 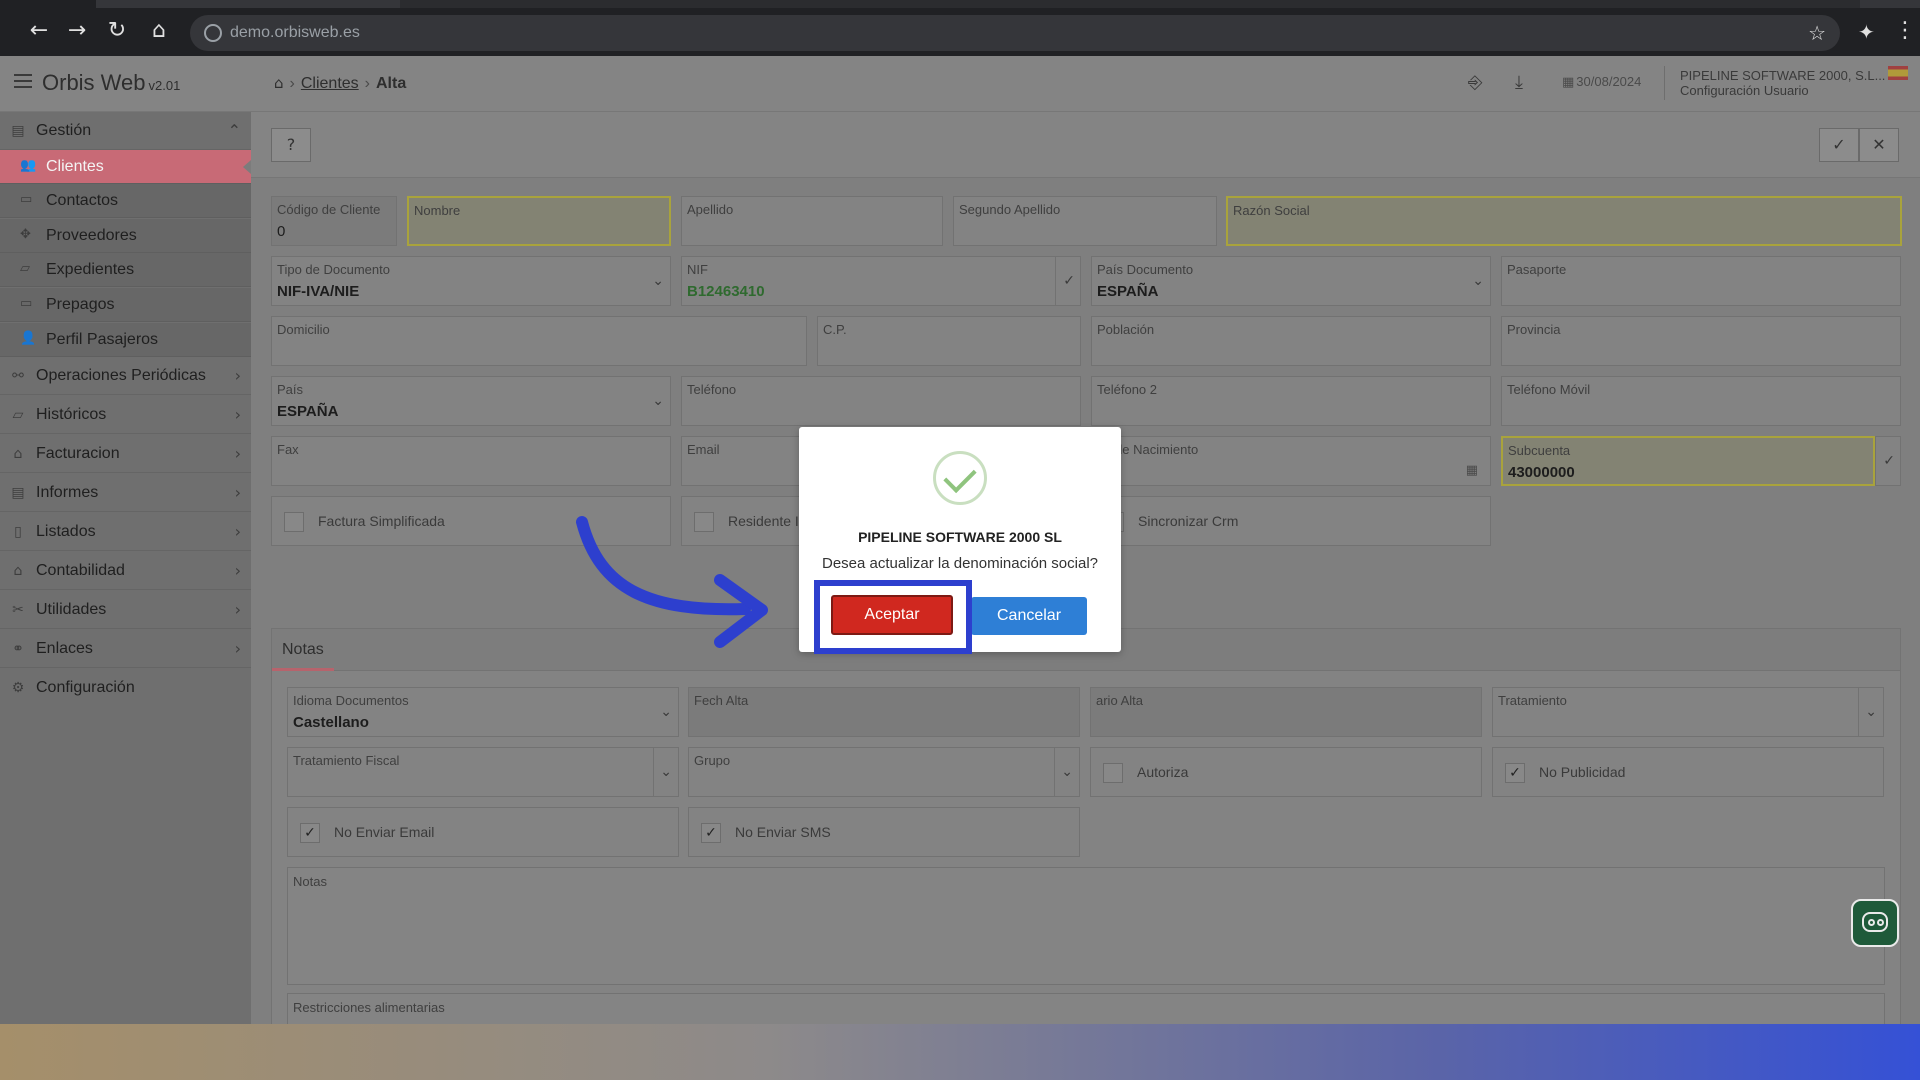 What do you see at coordinates (125, 610) in the screenshot?
I see `sidebar-group-utilidades: ✂ Utilidades ›` at bounding box center [125, 610].